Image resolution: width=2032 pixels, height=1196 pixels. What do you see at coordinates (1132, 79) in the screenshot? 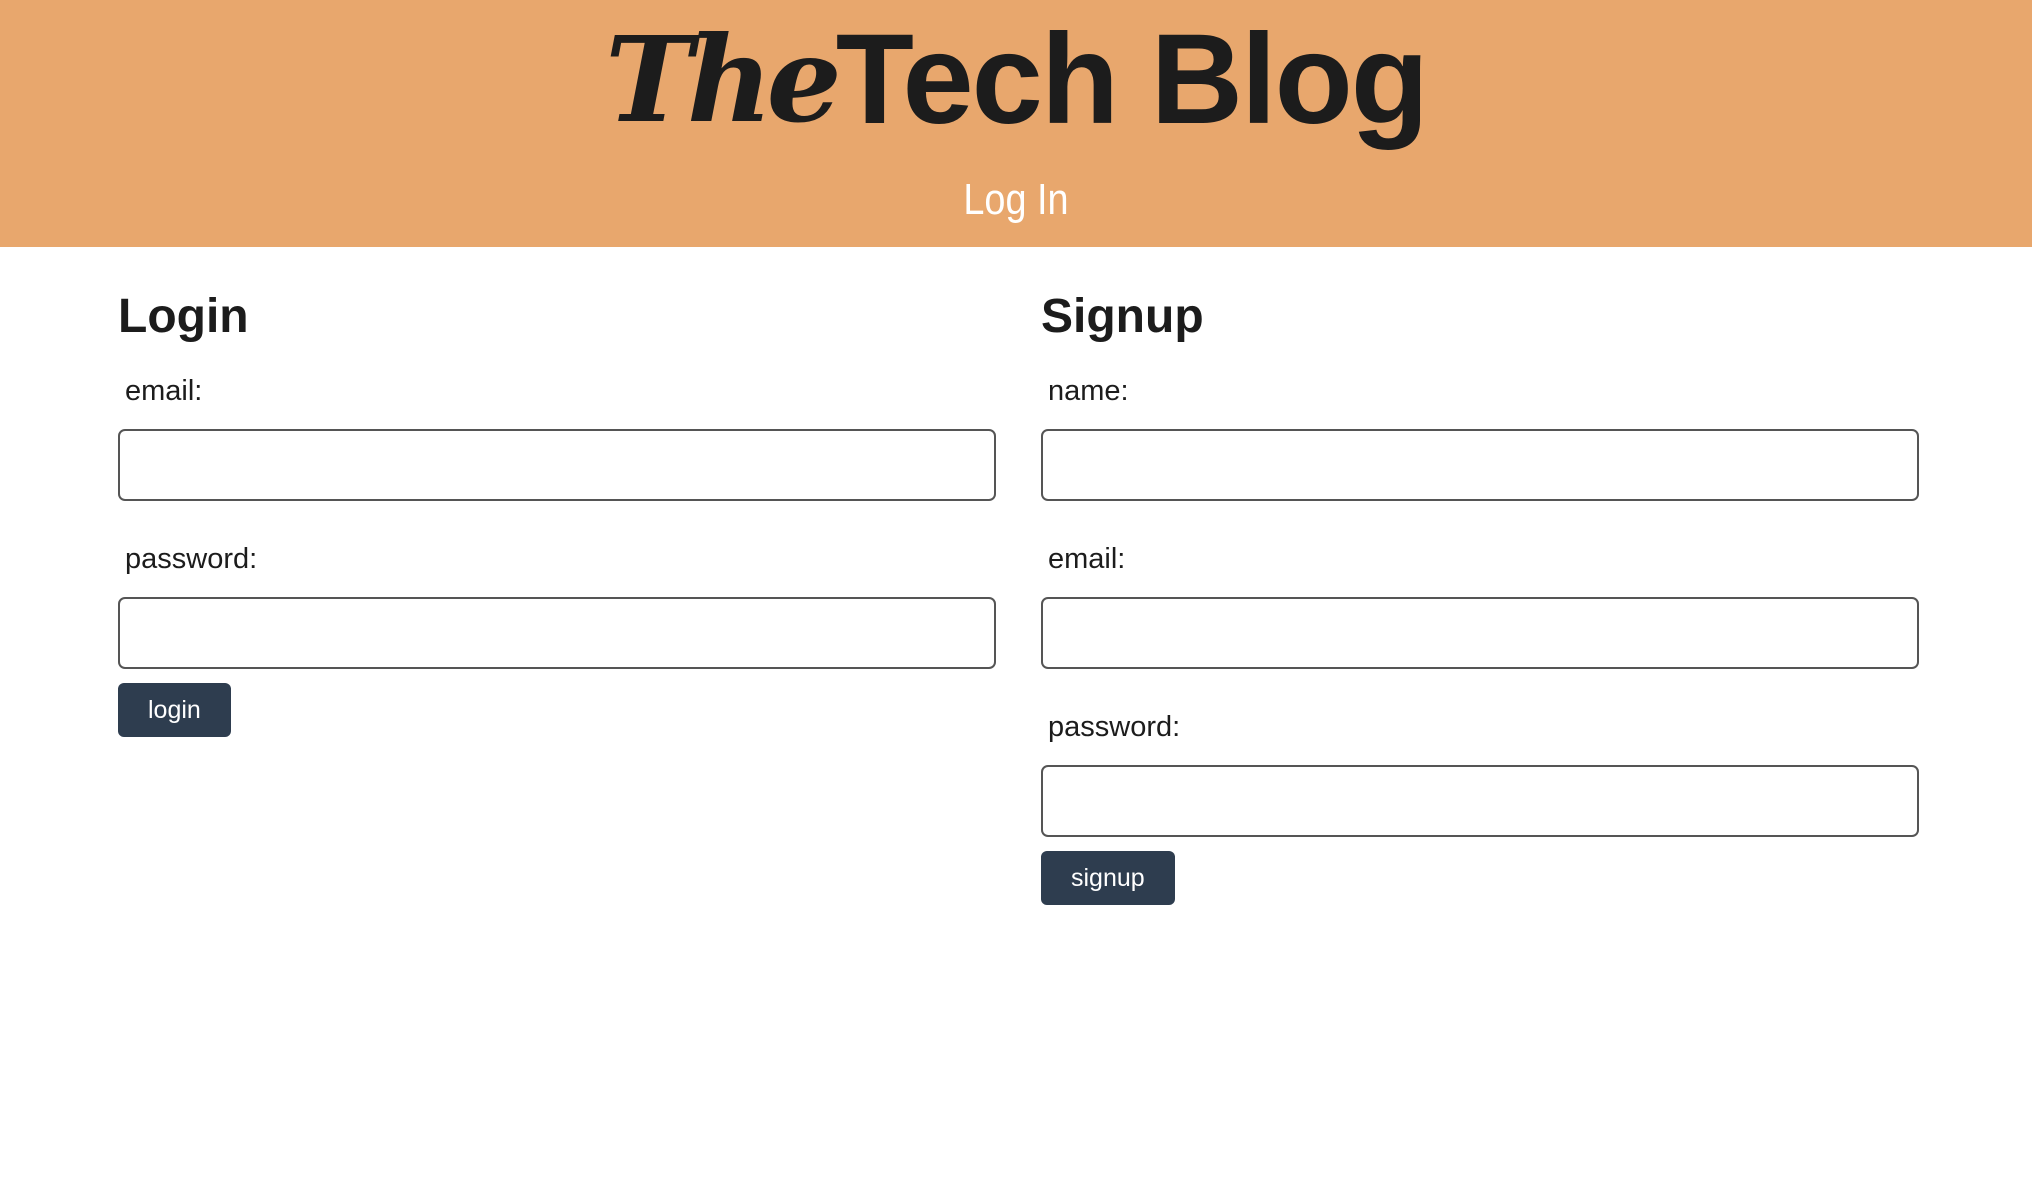
I see `brand-tech-blog-text: Tech Blog` at bounding box center [1132, 79].